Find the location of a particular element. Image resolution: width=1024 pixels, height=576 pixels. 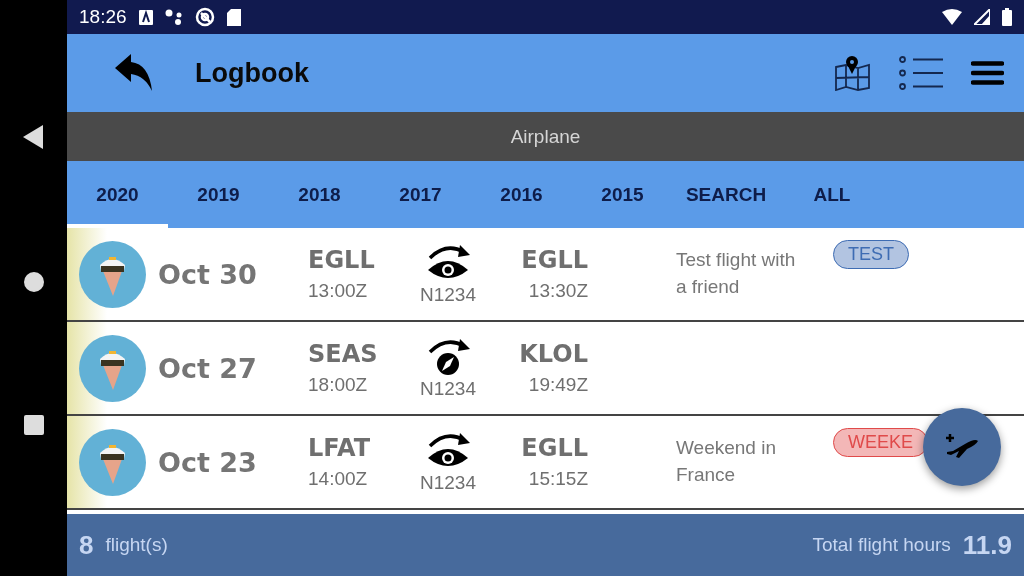

menu-icon is located at coordinates (987, 73).